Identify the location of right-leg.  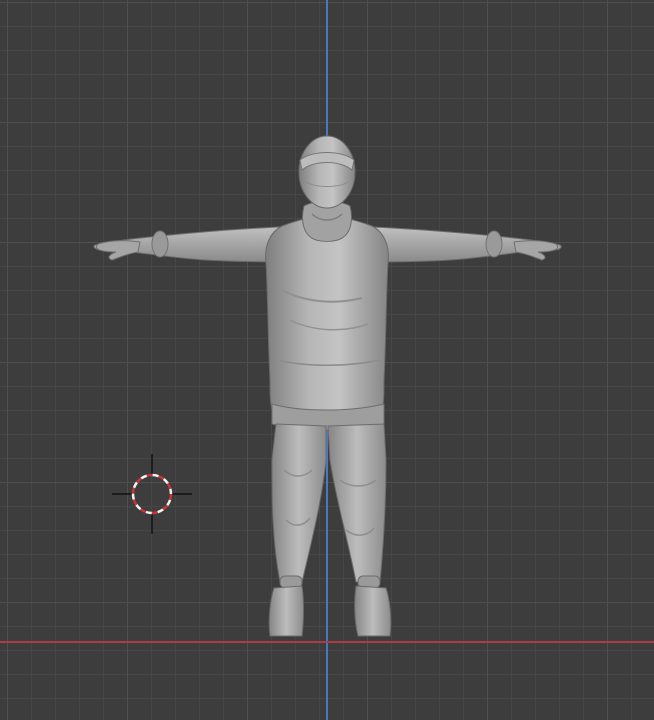
(357, 503).